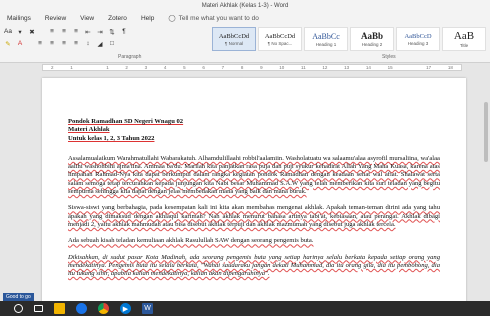  Describe the element at coordinates (368, 67) in the screenshot. I see `ruler-tick: 14` at that location.